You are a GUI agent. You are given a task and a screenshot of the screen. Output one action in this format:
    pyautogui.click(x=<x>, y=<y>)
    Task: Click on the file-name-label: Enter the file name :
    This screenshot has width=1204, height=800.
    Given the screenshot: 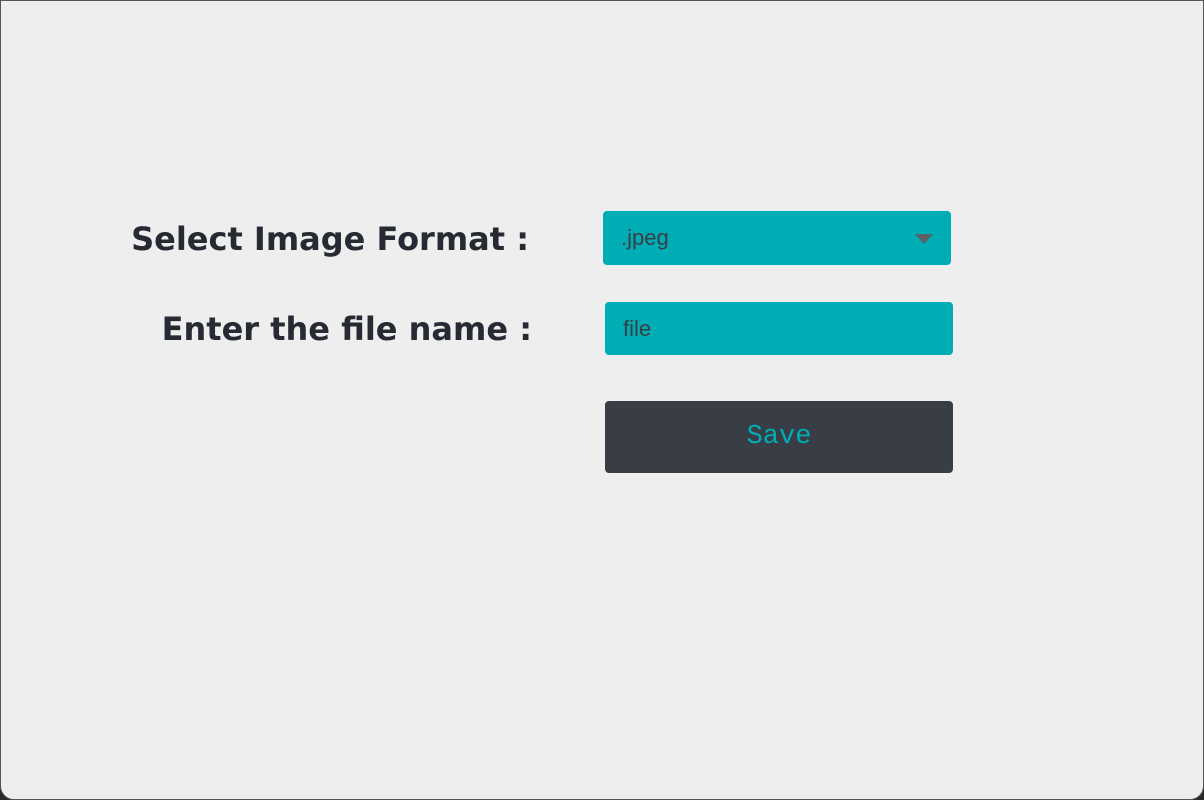 What is the action you would take?
    pyautogui.click(x=346, y=329)
    